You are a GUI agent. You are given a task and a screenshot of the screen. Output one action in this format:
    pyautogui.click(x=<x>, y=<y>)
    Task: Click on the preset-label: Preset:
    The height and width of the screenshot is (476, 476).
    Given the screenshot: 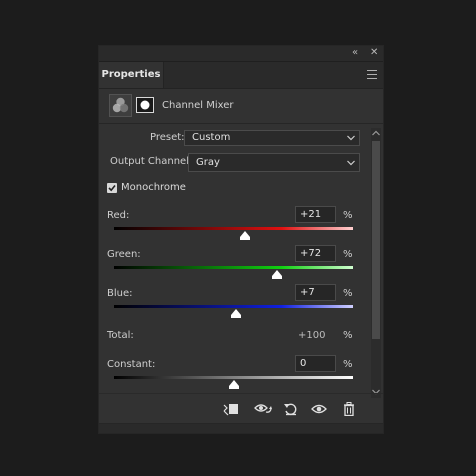 What is the action you would take?
    pyautogui.click(x=167, y=137)
    